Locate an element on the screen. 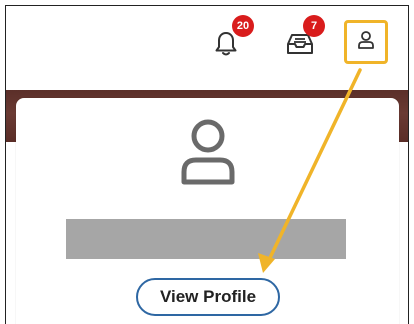  notifications-count-badge: 20 is located at coordinates (243, 26).